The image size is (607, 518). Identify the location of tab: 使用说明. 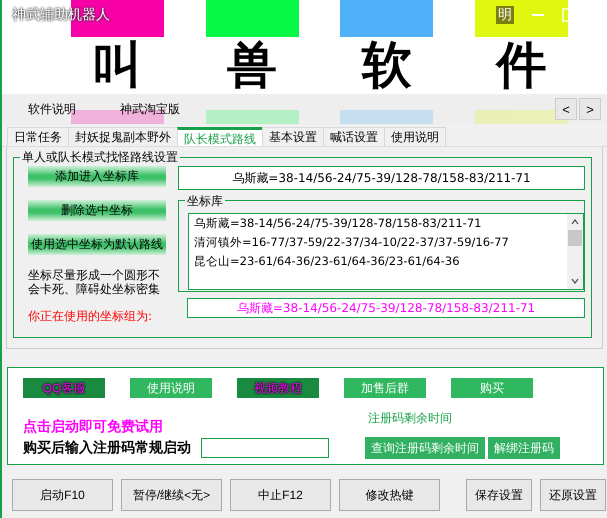
(415, 136).